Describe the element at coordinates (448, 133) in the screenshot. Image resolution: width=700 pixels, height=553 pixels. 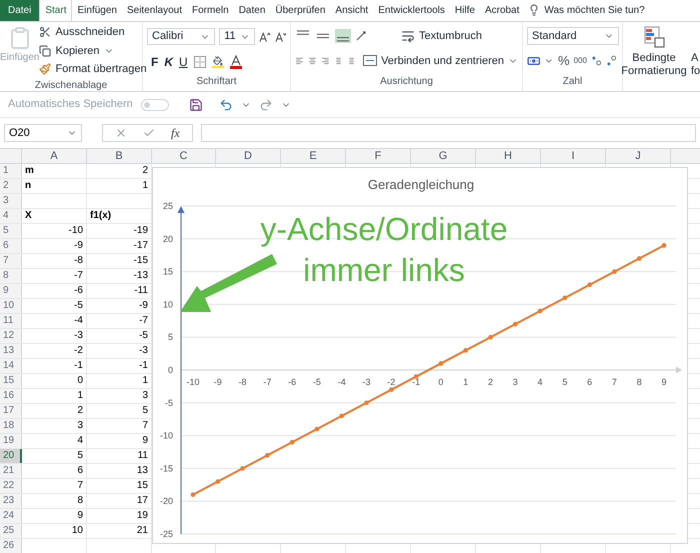
I see `formula-input` at that location.